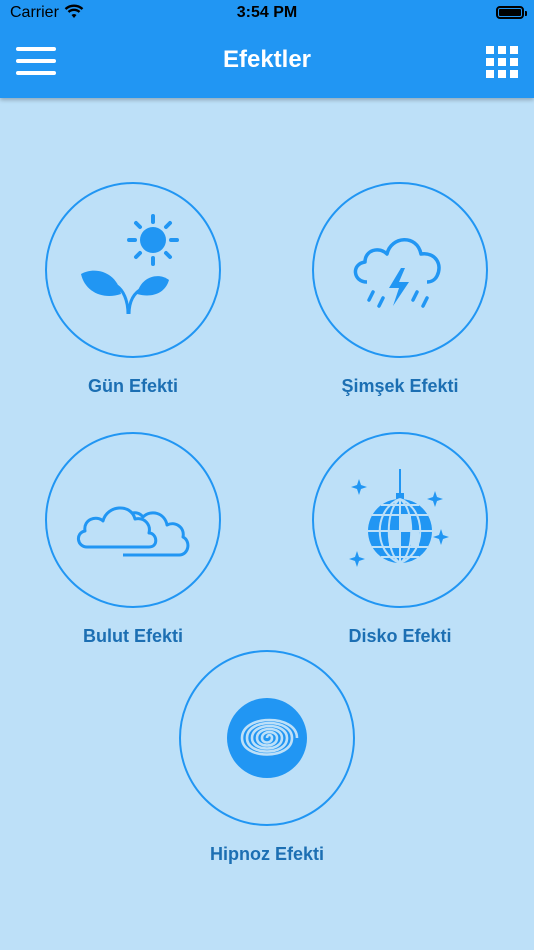  I want to click on effect-bulut-circle, so click(133, 520).